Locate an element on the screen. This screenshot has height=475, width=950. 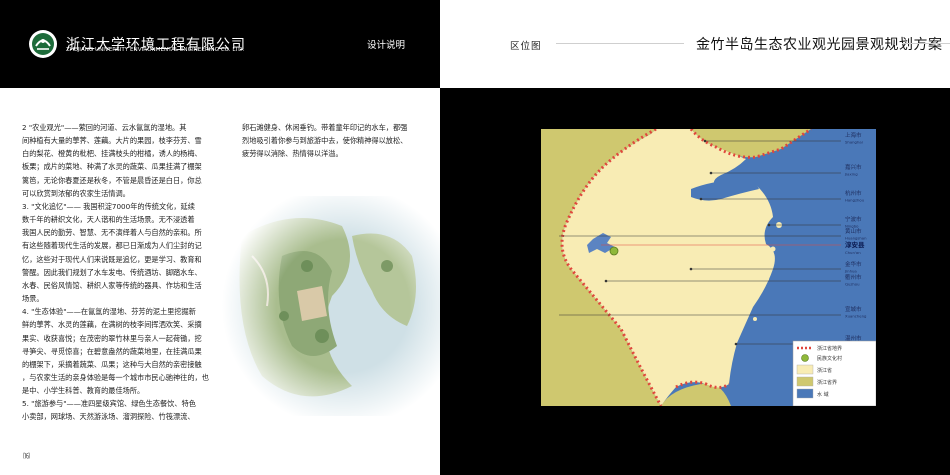
city-label-cn: 黄山市 is located at coordinates (853, 231).